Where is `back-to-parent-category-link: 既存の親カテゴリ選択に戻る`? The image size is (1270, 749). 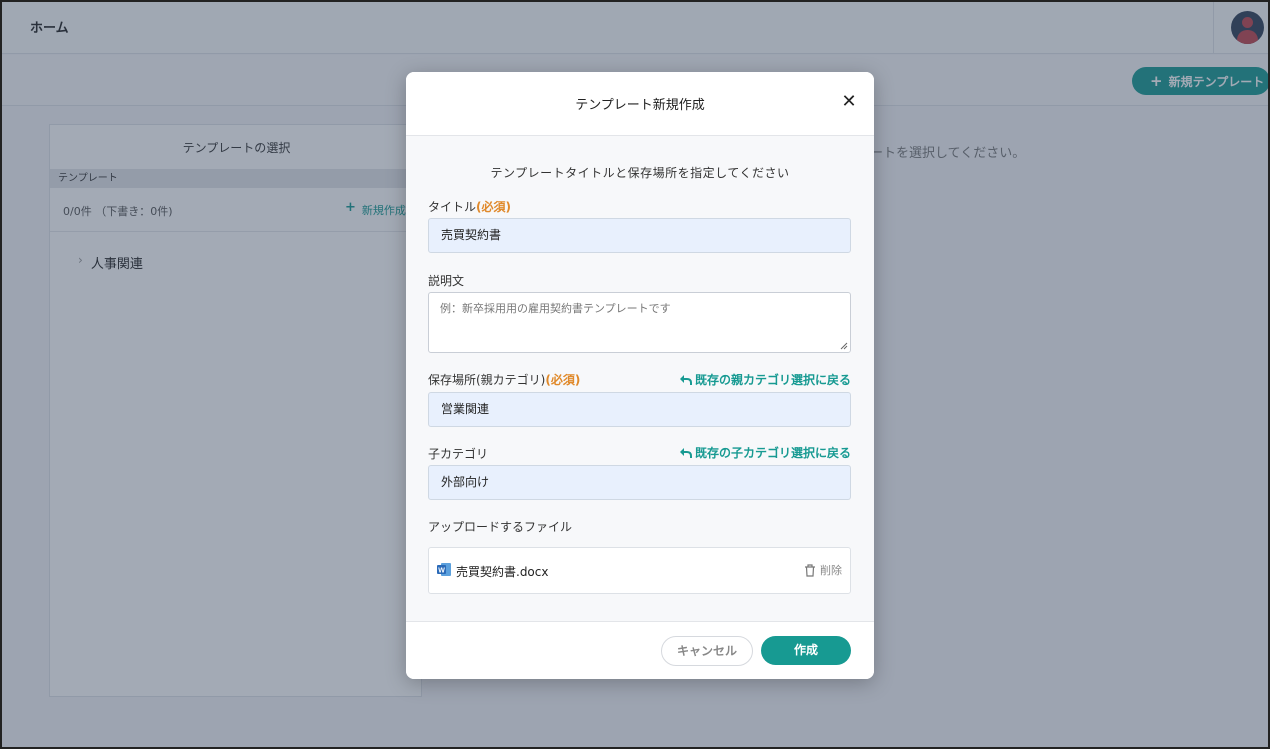 back-to-parent-category-link: 既存の親カテゴリ選択に戻る is located at coordinates (765, 379).